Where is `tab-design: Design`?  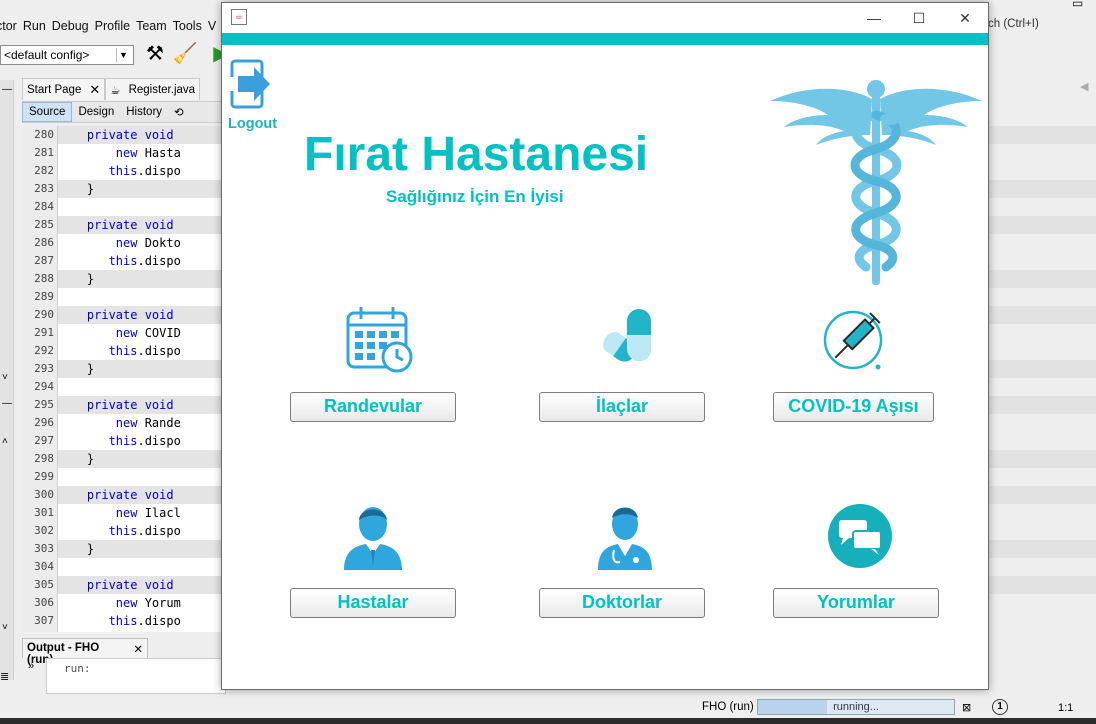 tab-design: Design is located at coordinates (96, 112).